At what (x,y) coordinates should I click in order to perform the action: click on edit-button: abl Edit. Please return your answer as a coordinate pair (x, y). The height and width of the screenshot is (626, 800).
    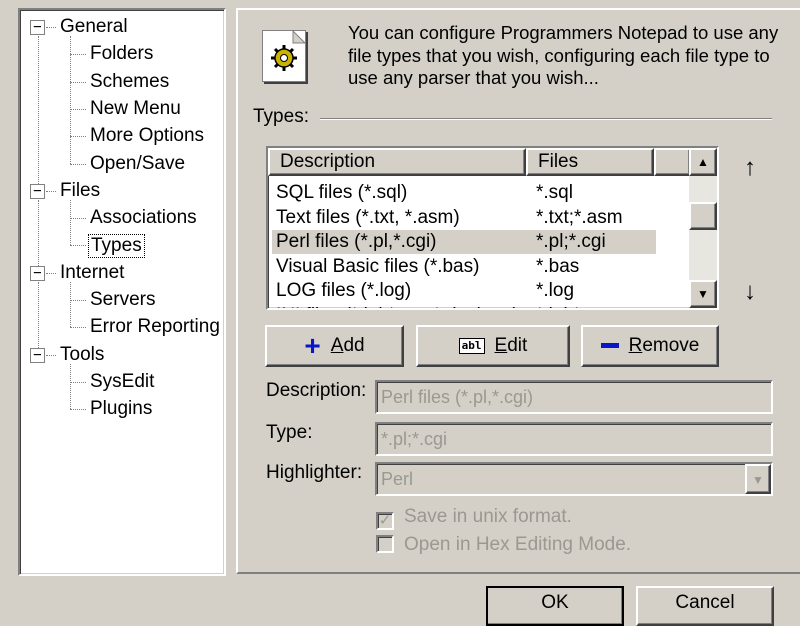
    Looking at the image, I should click on (493, 346).